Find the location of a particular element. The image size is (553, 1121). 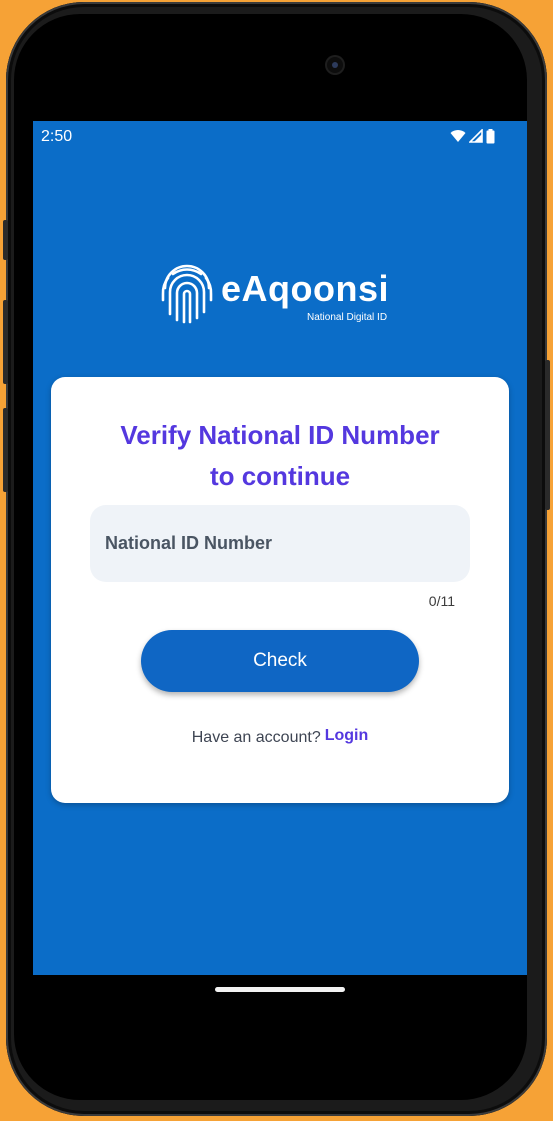

status-icons is located at coordinates (472, 136).